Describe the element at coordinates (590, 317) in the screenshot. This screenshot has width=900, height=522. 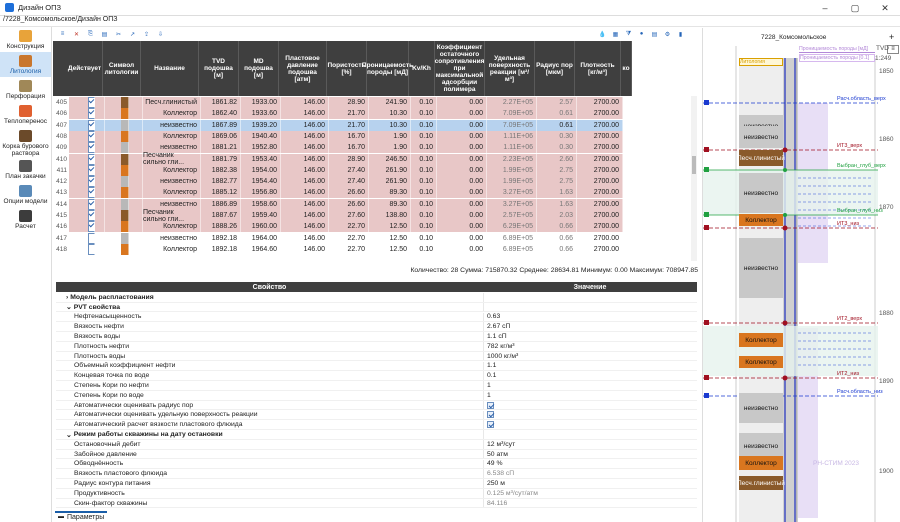
I see `property-value: 0.63` at that location.